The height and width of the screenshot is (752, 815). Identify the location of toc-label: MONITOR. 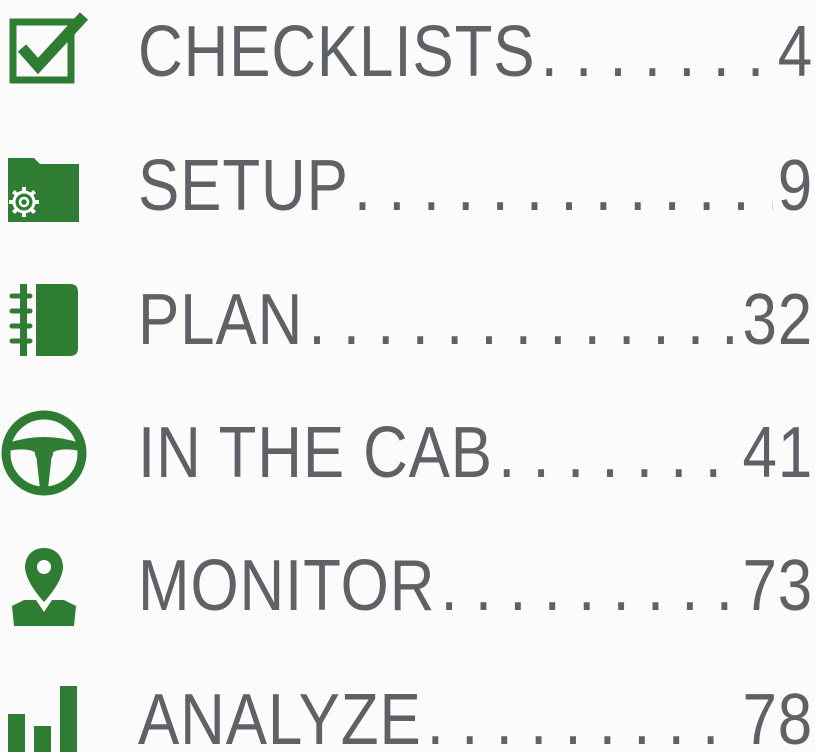
(287, 586).